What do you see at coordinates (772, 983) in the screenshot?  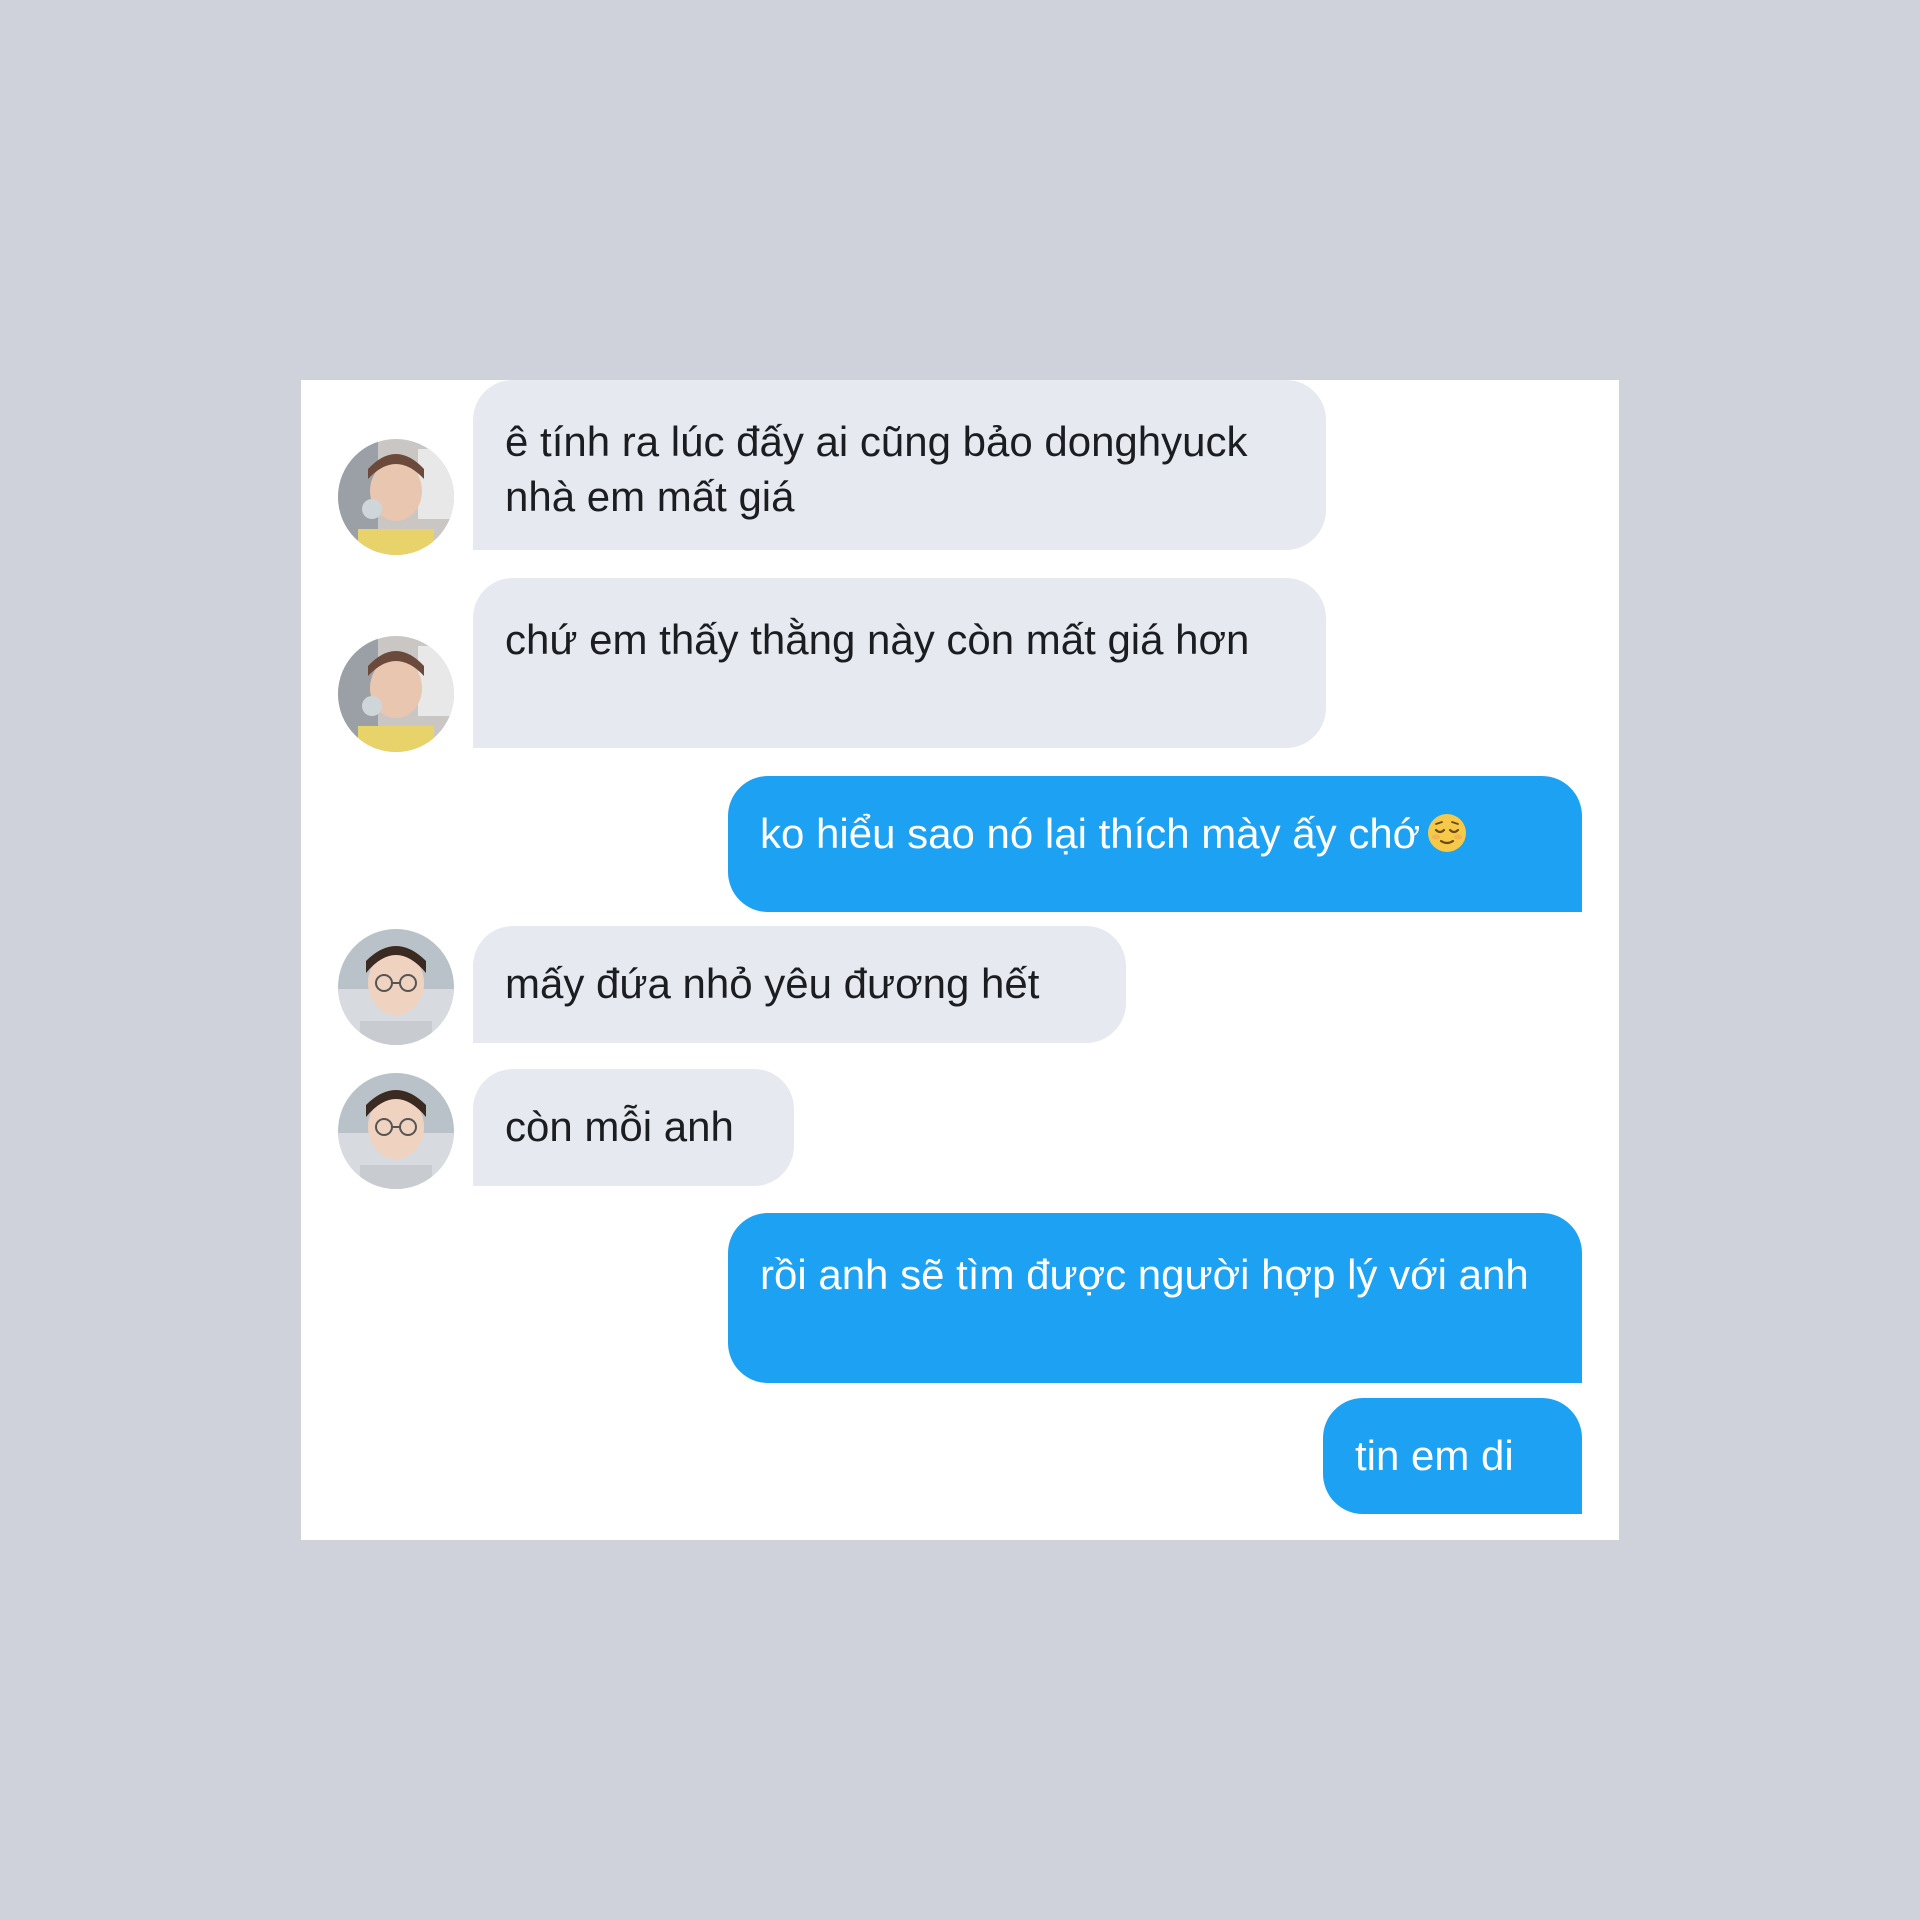 I see `message-text: mấy đứa nhỏ yêu đương hết` at bounding box center [772, 983].